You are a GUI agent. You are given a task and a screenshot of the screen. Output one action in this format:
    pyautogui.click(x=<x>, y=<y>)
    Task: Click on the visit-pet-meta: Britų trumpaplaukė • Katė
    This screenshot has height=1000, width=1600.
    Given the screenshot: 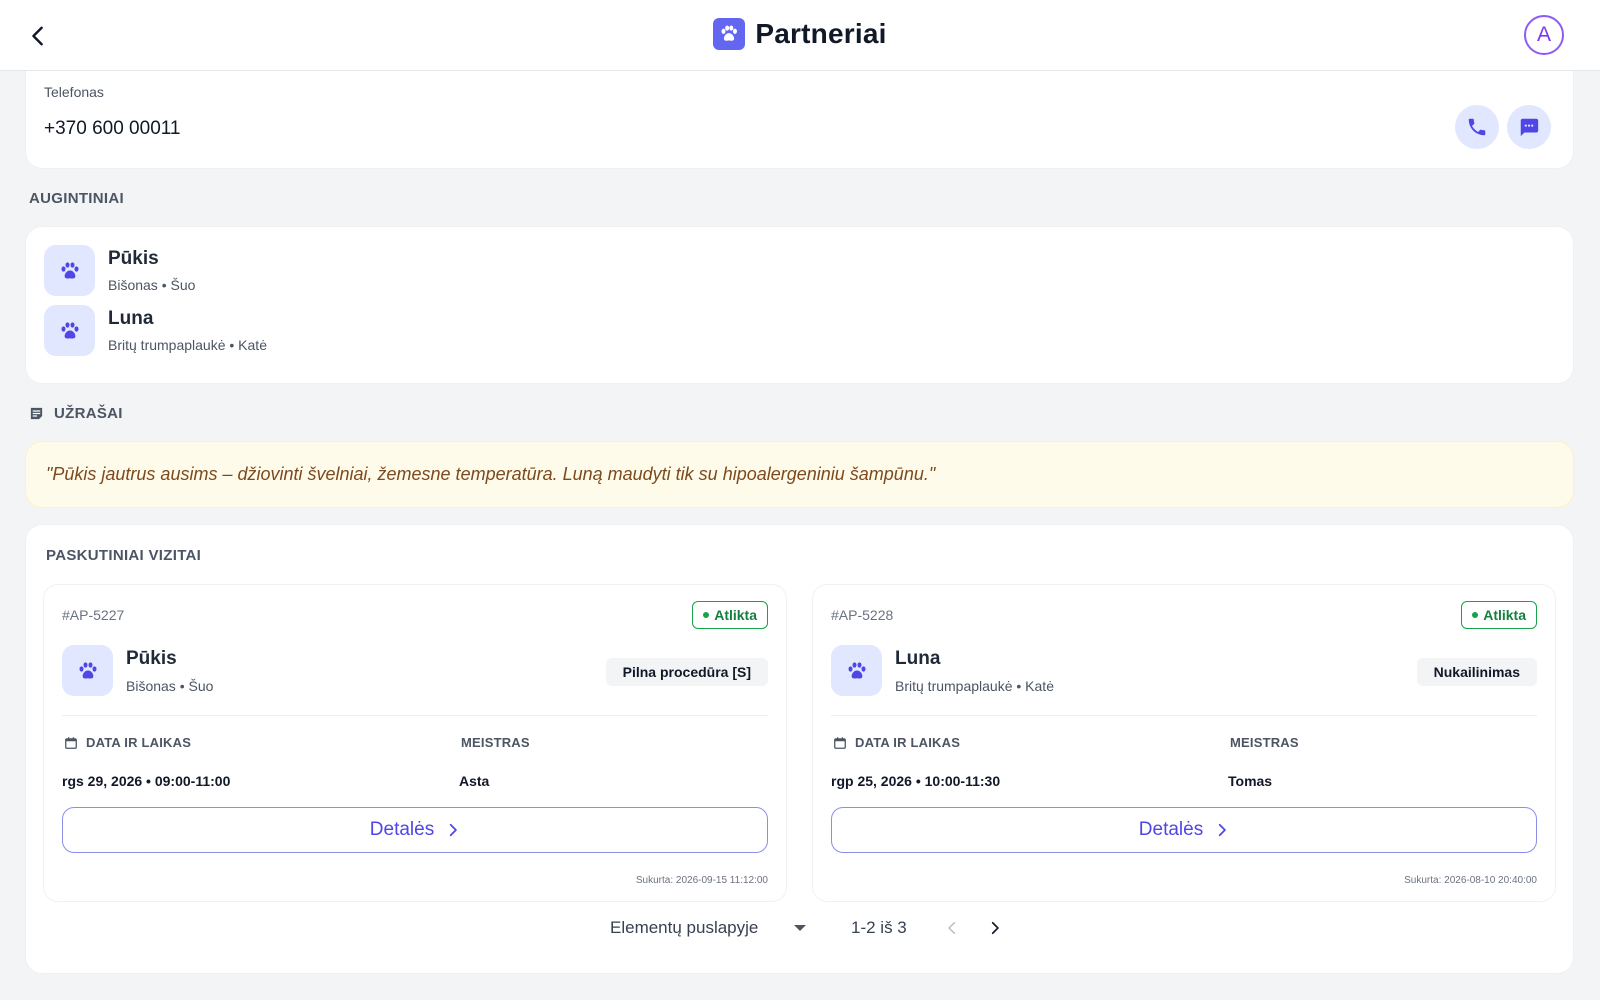 What is the action you would take?
    pyautogui.click(x=974, y=686)
    